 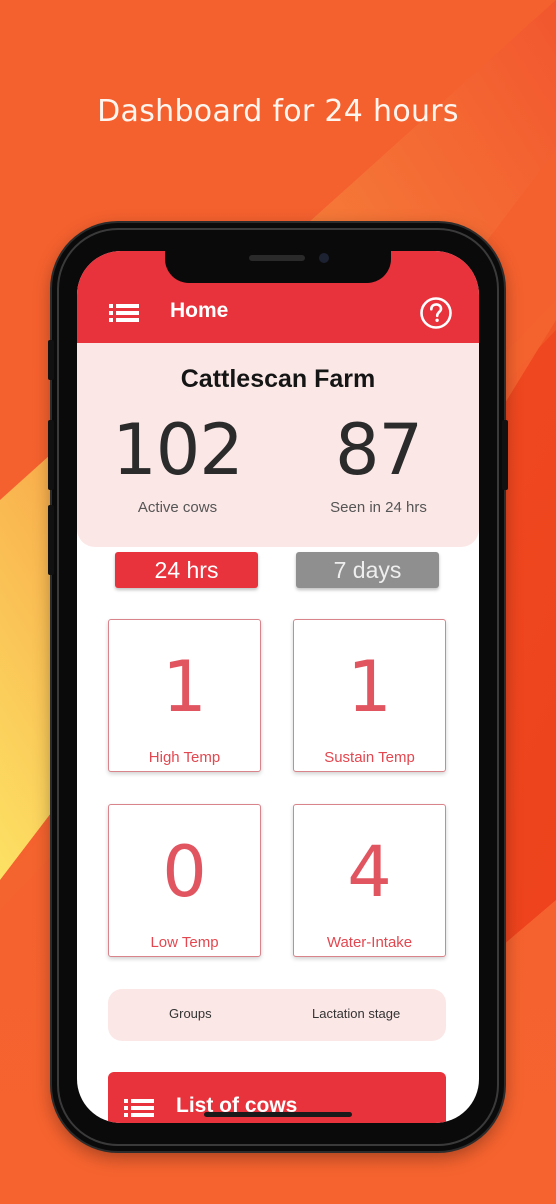 I want to click on question-circle-icon, so click(x=436, y=313).